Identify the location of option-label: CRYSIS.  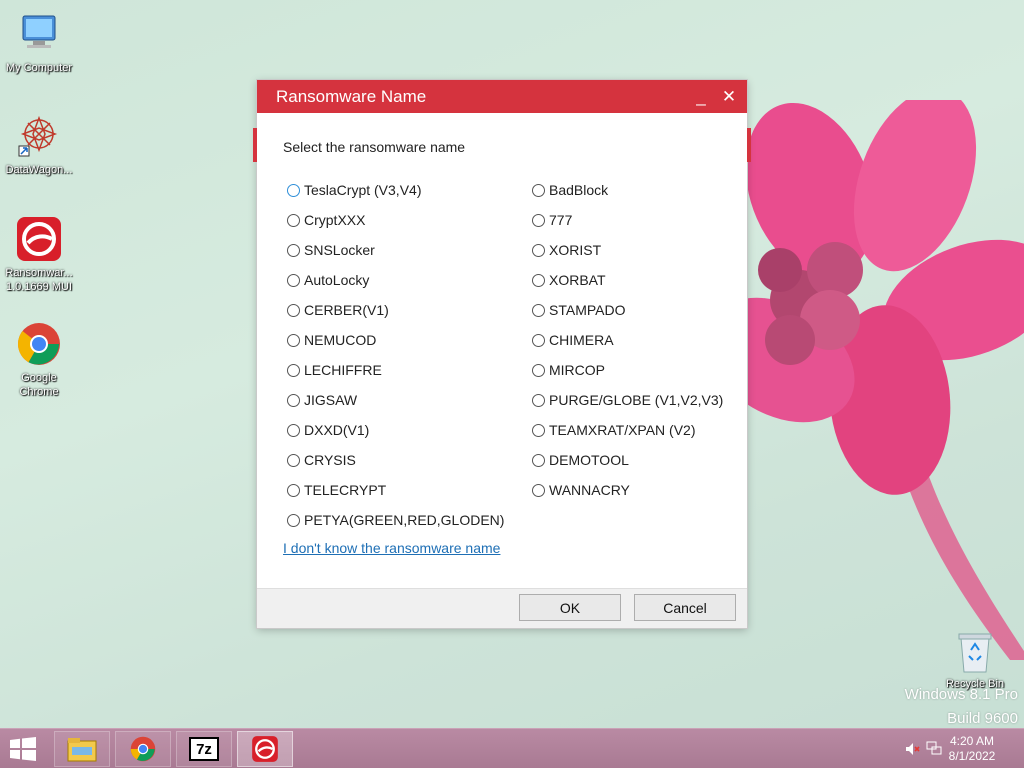
(330, 460).